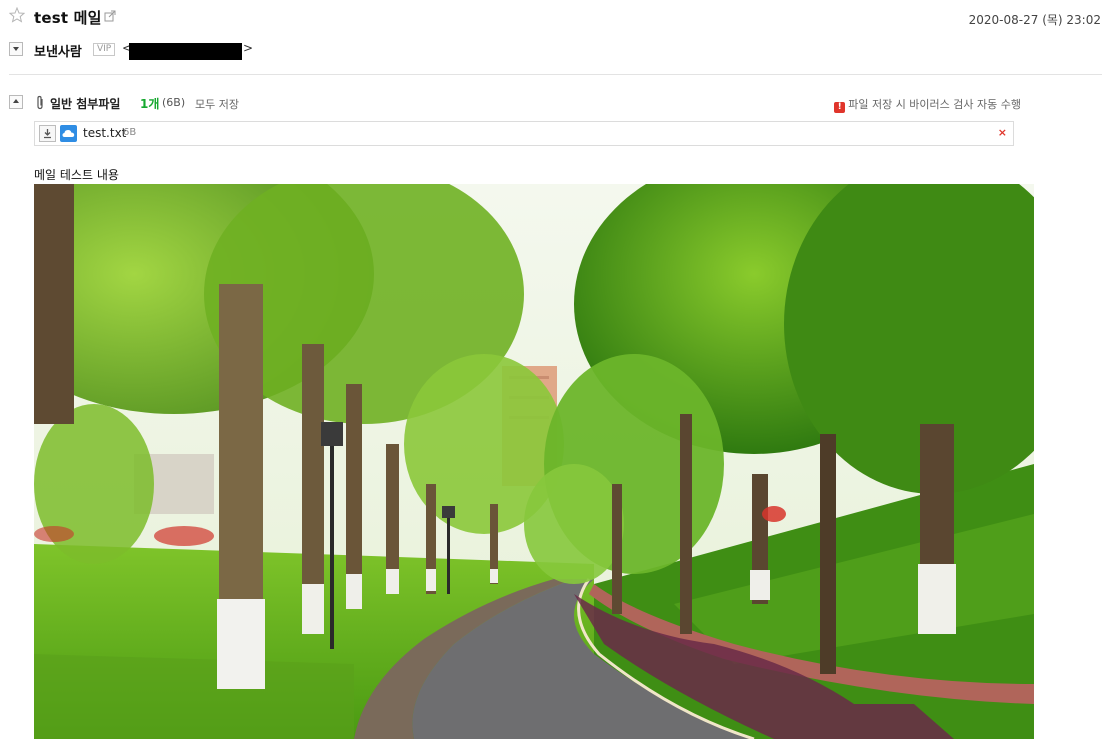 The height and width of the screenshot is (739, 1104). What do you see at coordinates (40, 102) in the screenshot?
I see `paperclip-icon` at bounding box center [40, 102].